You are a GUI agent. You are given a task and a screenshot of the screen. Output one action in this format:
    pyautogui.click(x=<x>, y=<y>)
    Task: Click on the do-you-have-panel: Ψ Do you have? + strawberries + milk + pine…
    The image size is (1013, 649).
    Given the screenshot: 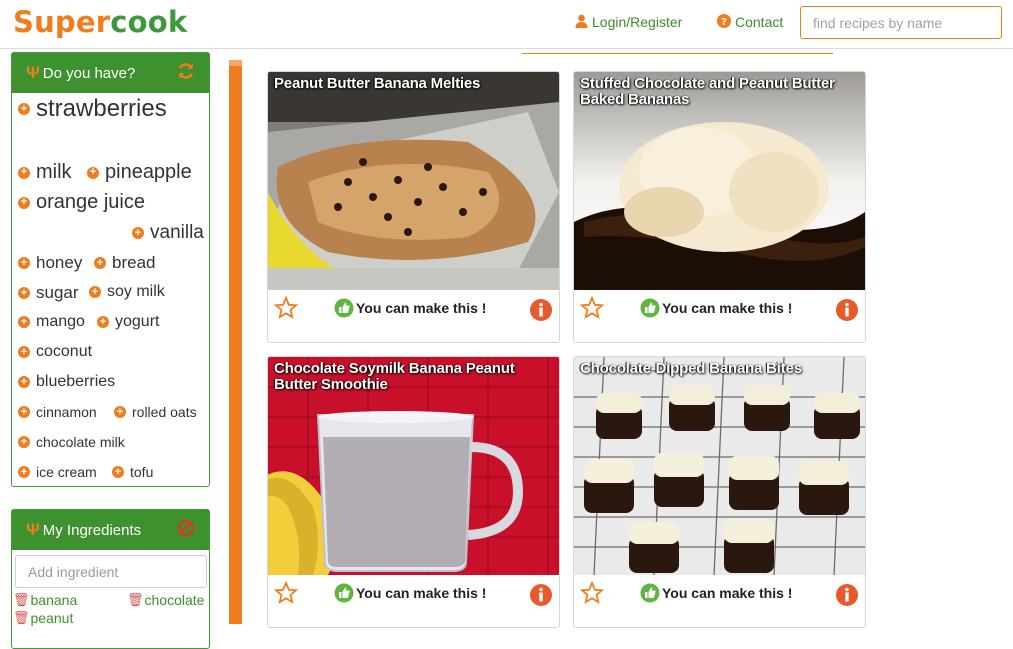 What is the action you would take?
    pyautogui.click(x=110, y=269)
    